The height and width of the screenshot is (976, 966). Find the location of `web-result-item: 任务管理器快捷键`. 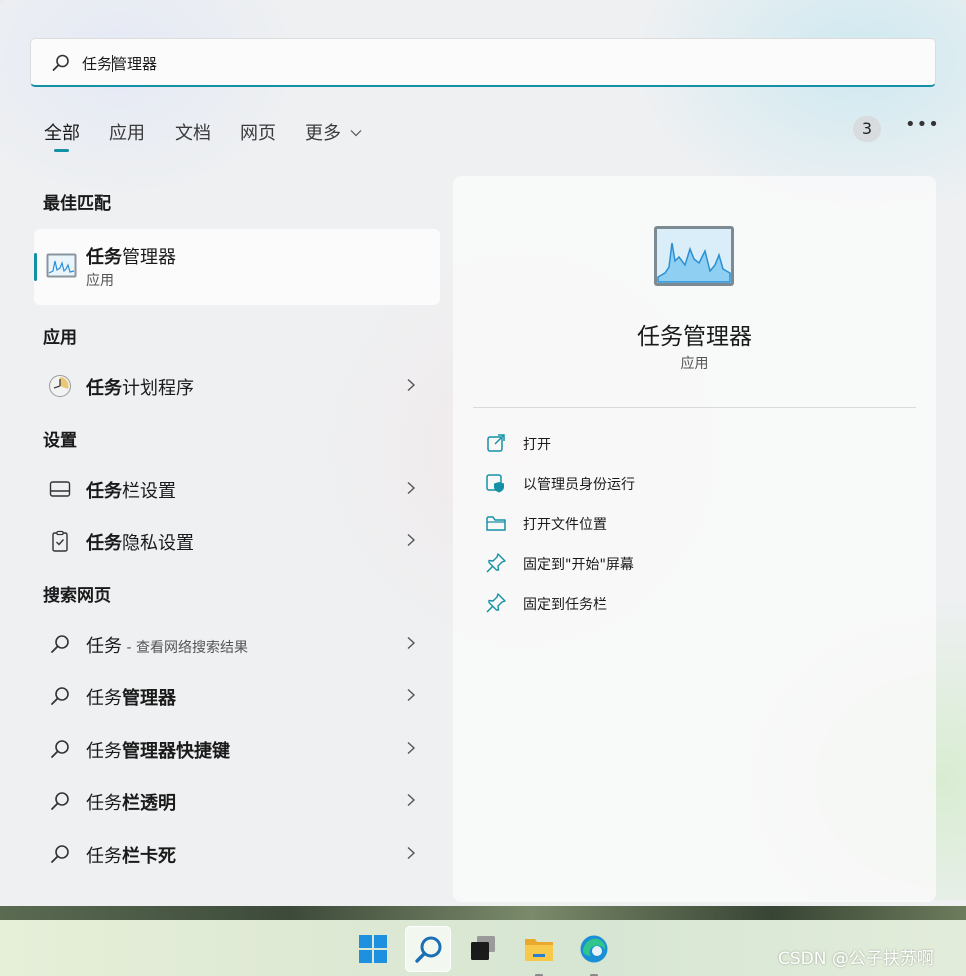

web-result-item: 任务管理器快捷键 is located at coordinates (237, 748).